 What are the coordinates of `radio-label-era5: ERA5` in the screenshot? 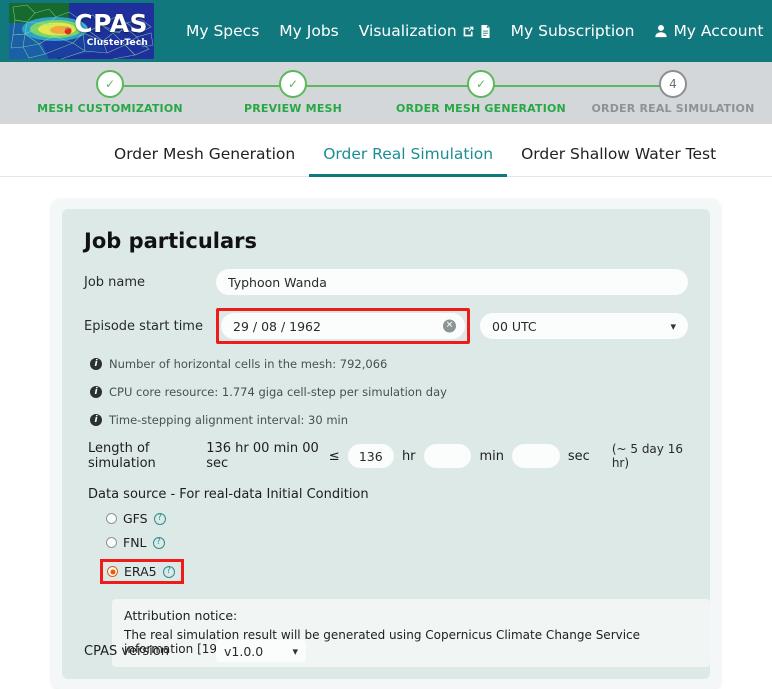 It's located at (140, 571).